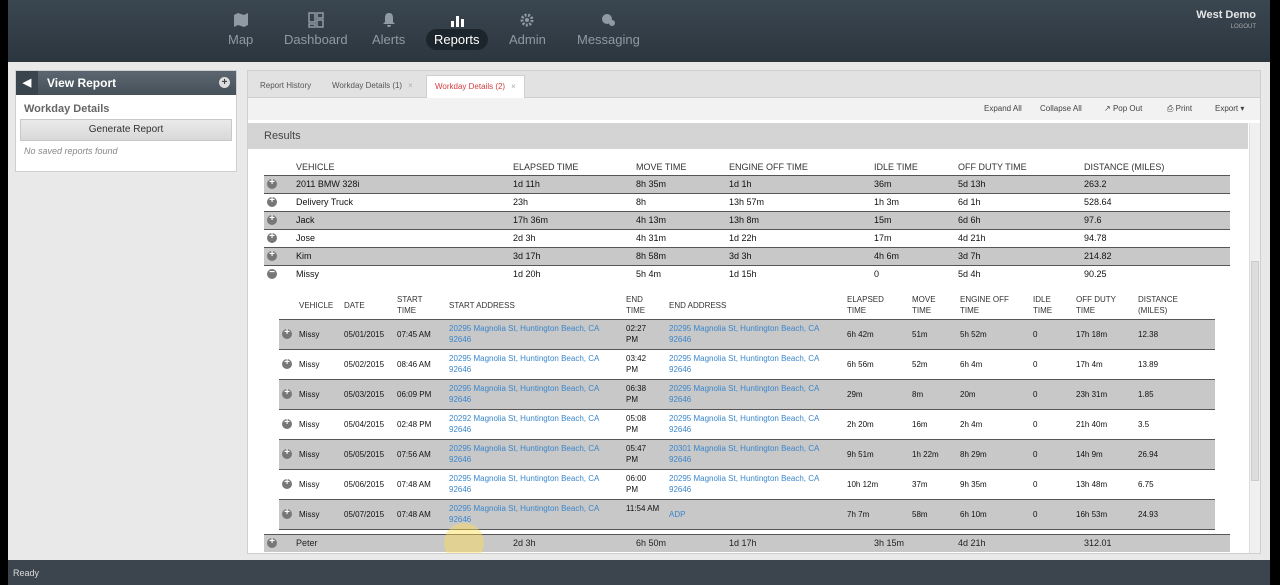 The width and height of the screenshot is (1280, 585). I want to click on cell: 6d 1h, so click(969, 202).